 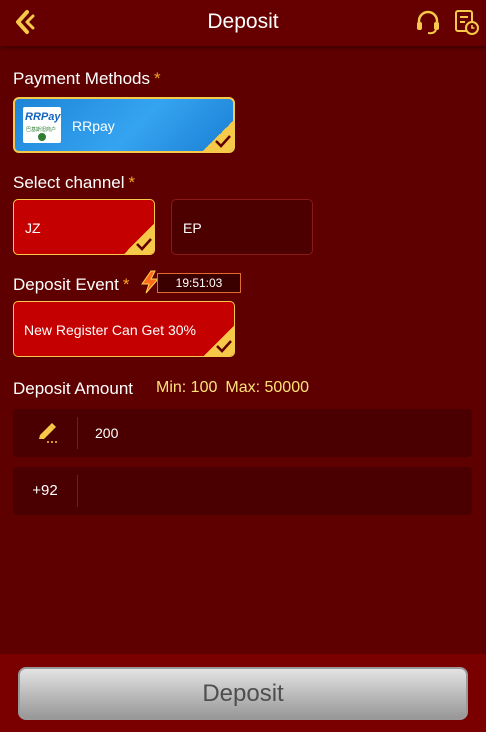 What do you see at coordinates (84, 227) in the screenshot?
I see `channel-option-jz: JZ` at bounding box center [84, 227].